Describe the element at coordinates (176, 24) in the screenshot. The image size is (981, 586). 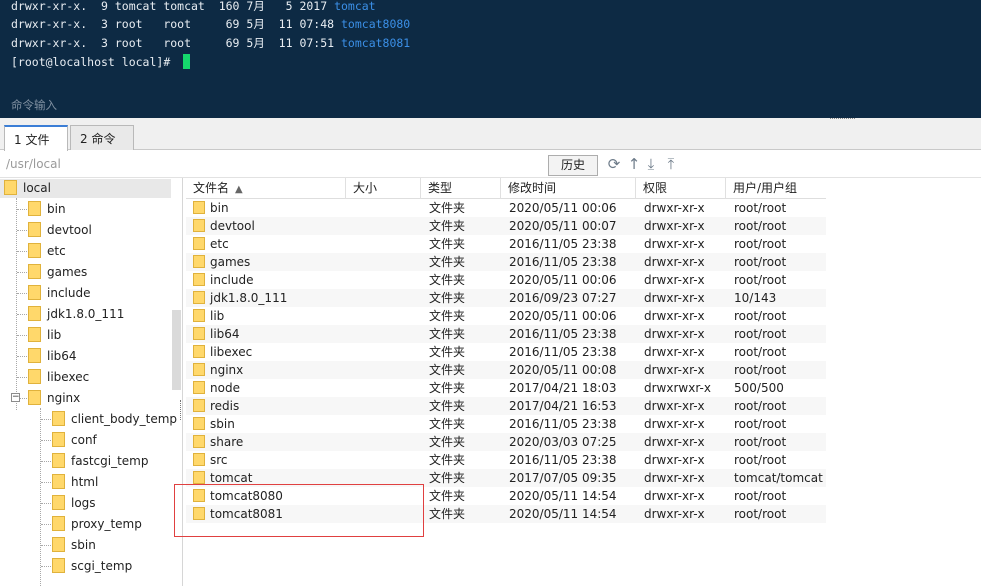
I see `terminal-line-text: drwxr-xr-x. 3 root root 69 5月 11 07:48` at that location.